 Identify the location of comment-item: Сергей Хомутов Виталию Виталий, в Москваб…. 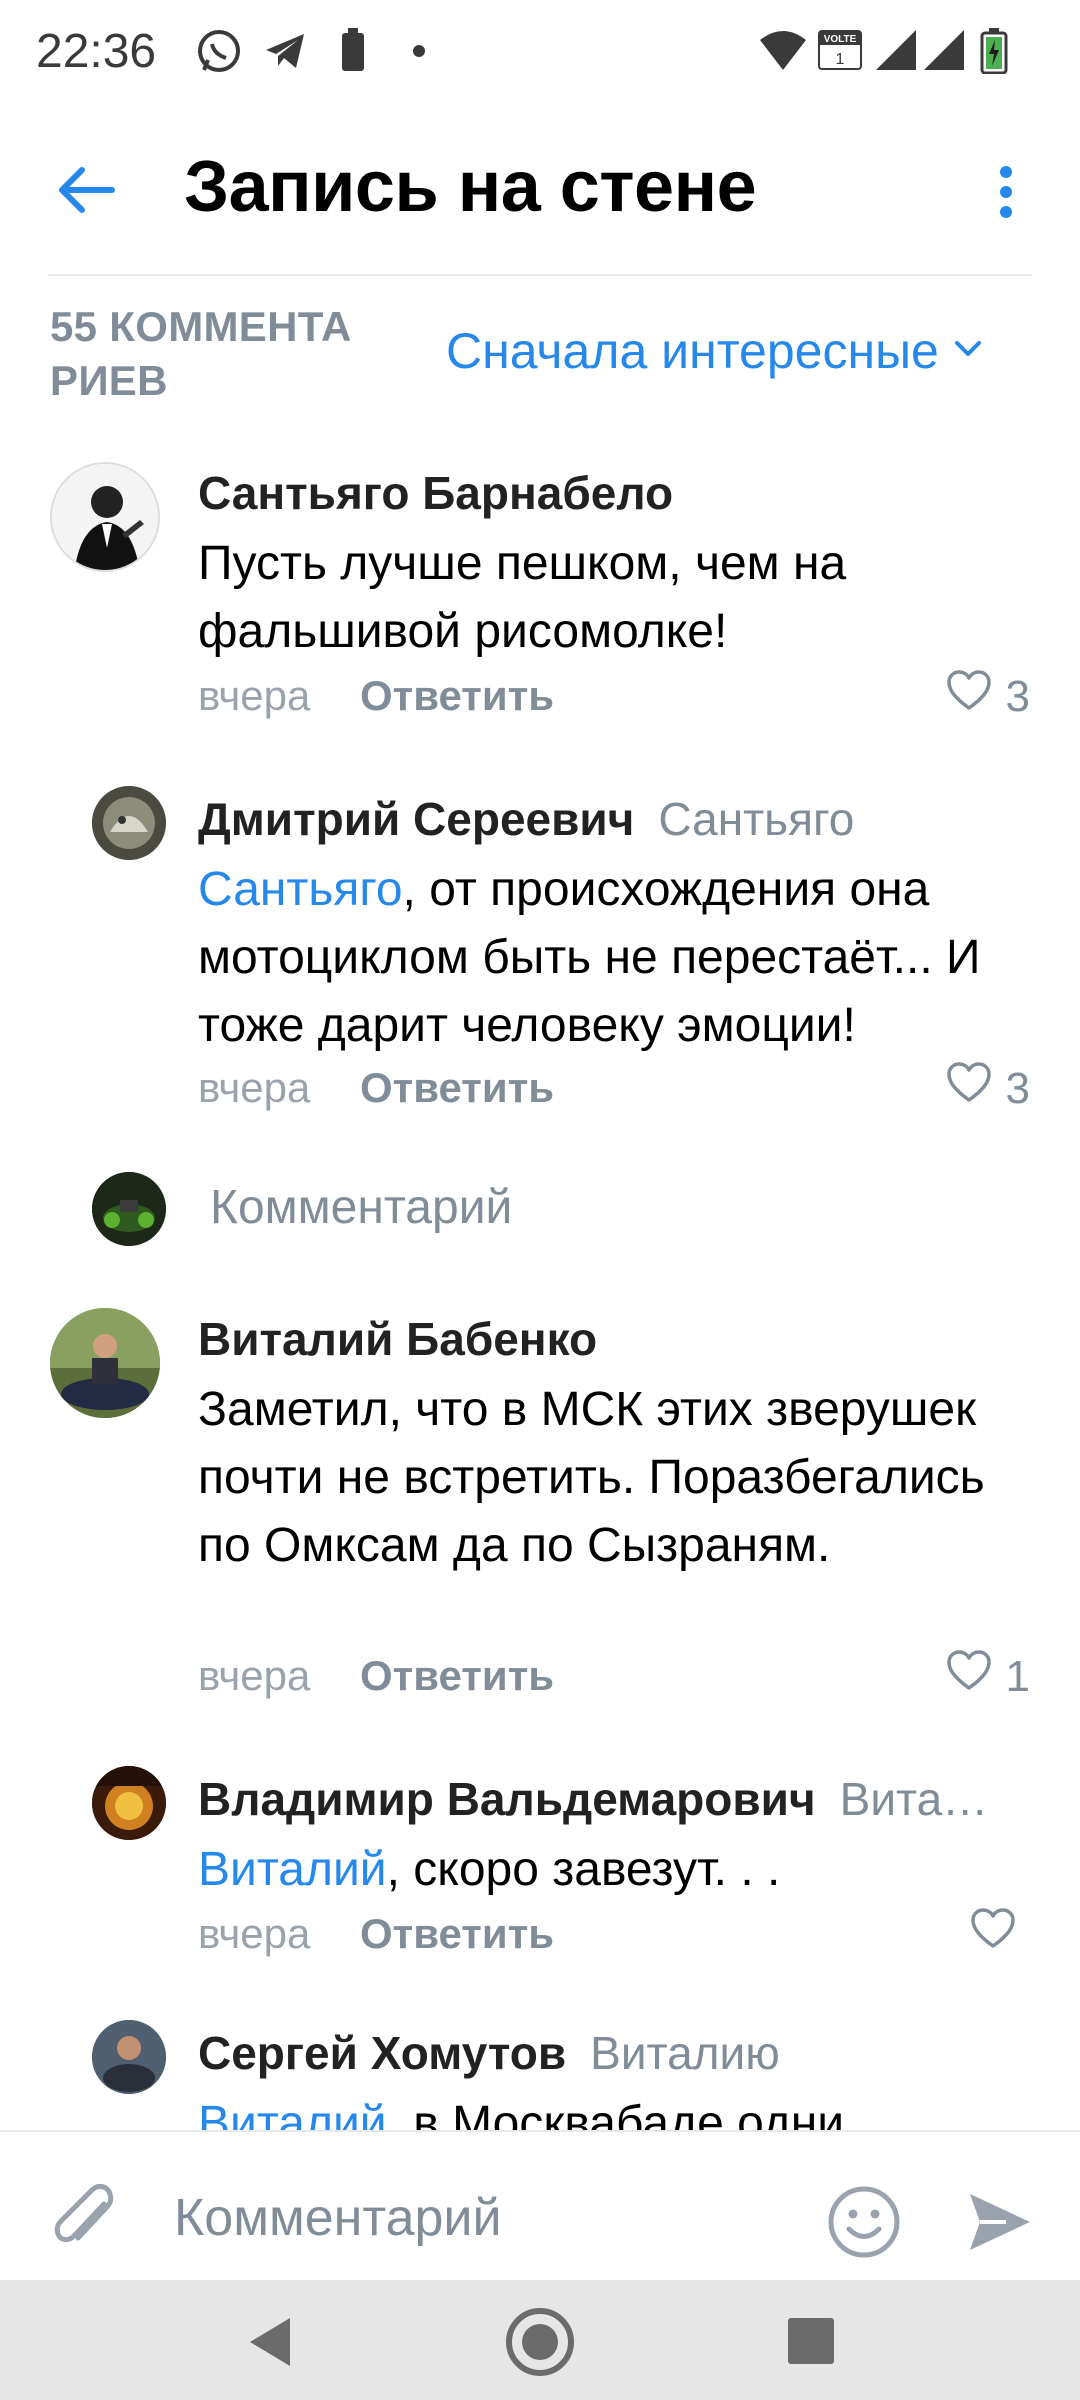
(540, 2075).